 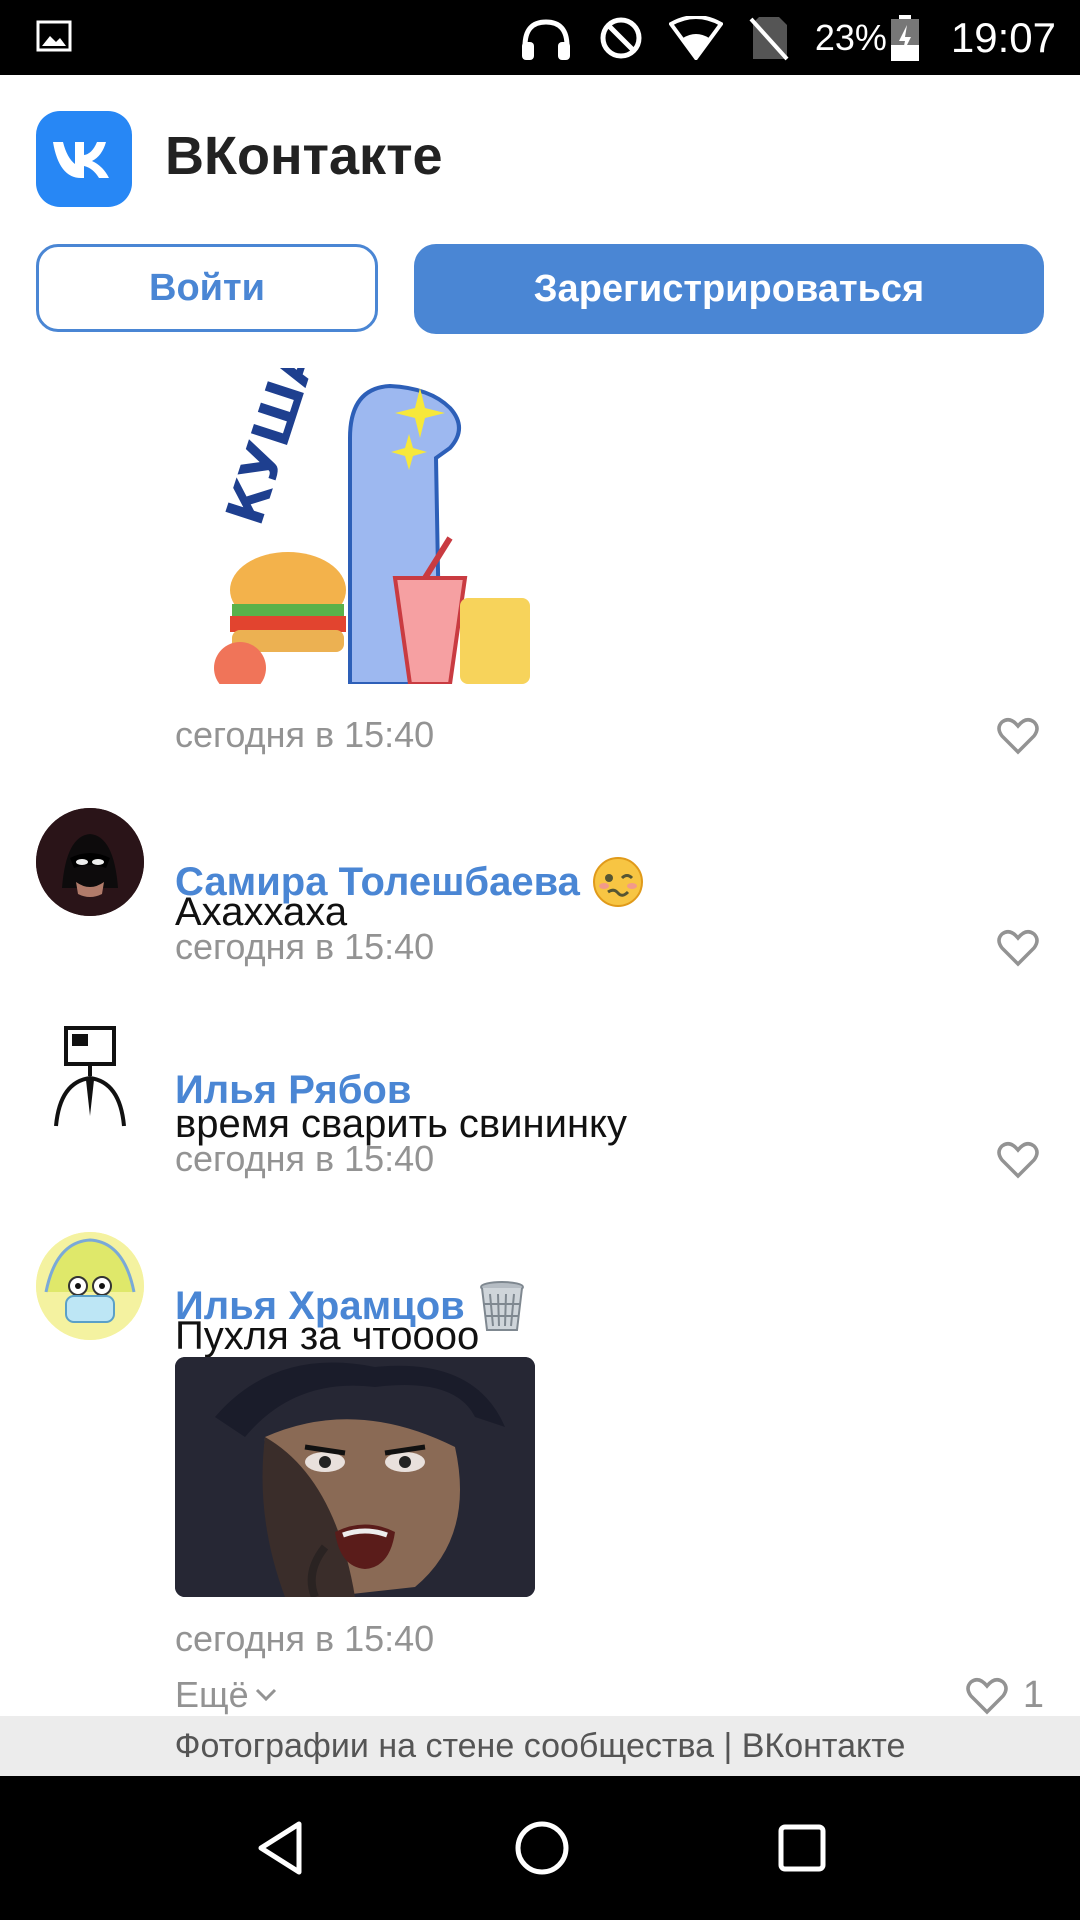 What do you see at coordinates (54, 36) in the screenshot?
I see `image-icon` at bounding box center [54, 36].